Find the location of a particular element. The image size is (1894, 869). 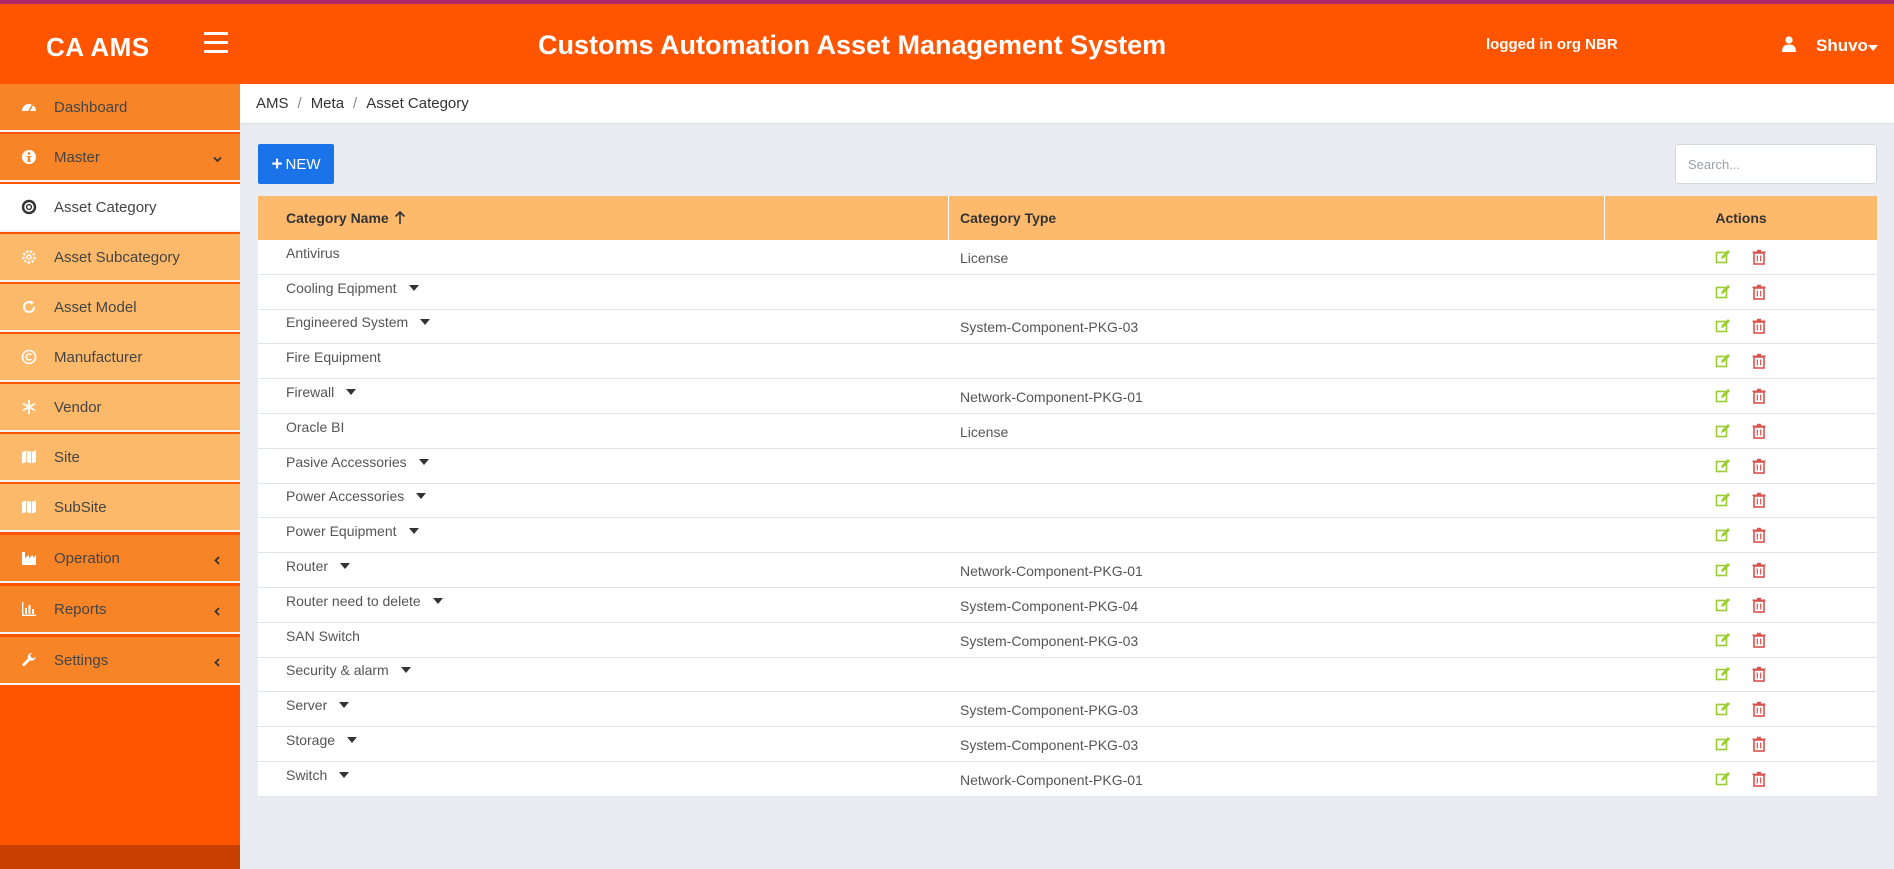

table-row: Antivirus License is located at coordinates (1067, 257).